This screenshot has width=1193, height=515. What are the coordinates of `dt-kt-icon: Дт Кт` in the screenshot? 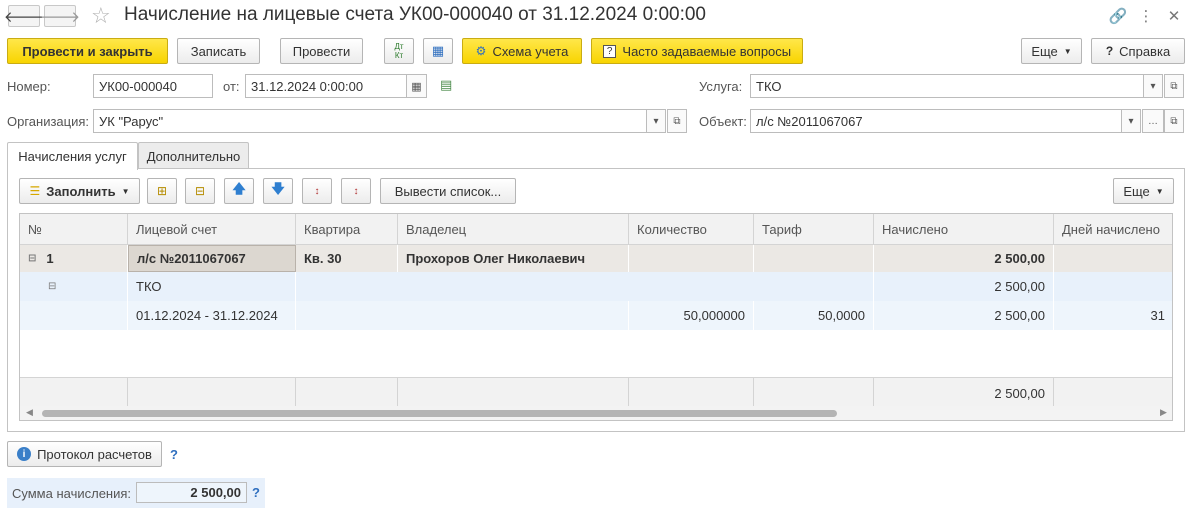 It's located at (399, 51).